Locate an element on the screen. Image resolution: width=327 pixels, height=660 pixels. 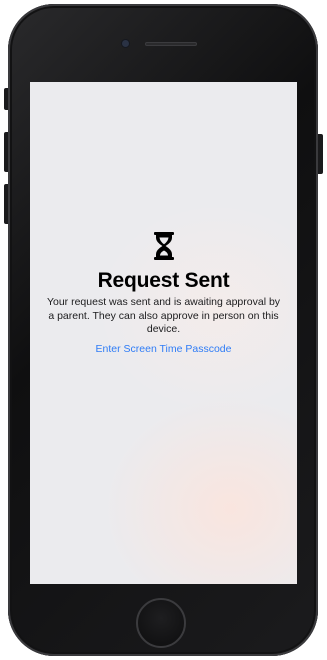
enter-passcode-link: Enter Screen Time Passcode is located at coordinates (164, 349).